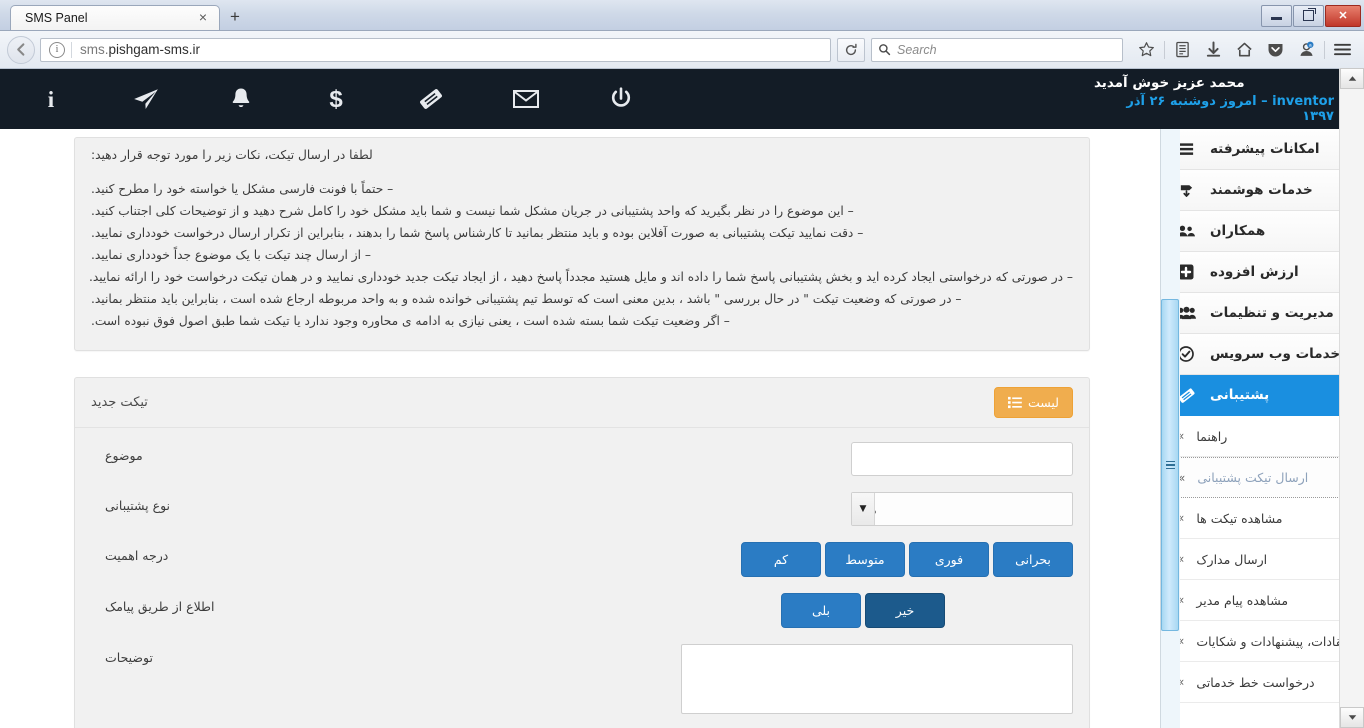  I want to click on sidebar-item-management: مدیریت و تنظیمات, so click(1262, 313).